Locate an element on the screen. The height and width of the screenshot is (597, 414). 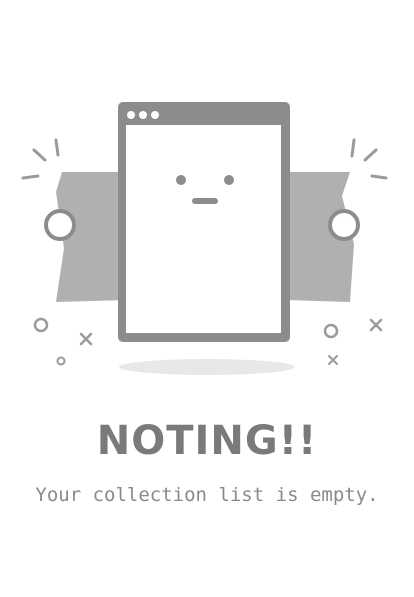
face-mouth is located at coordinates (205, 201).